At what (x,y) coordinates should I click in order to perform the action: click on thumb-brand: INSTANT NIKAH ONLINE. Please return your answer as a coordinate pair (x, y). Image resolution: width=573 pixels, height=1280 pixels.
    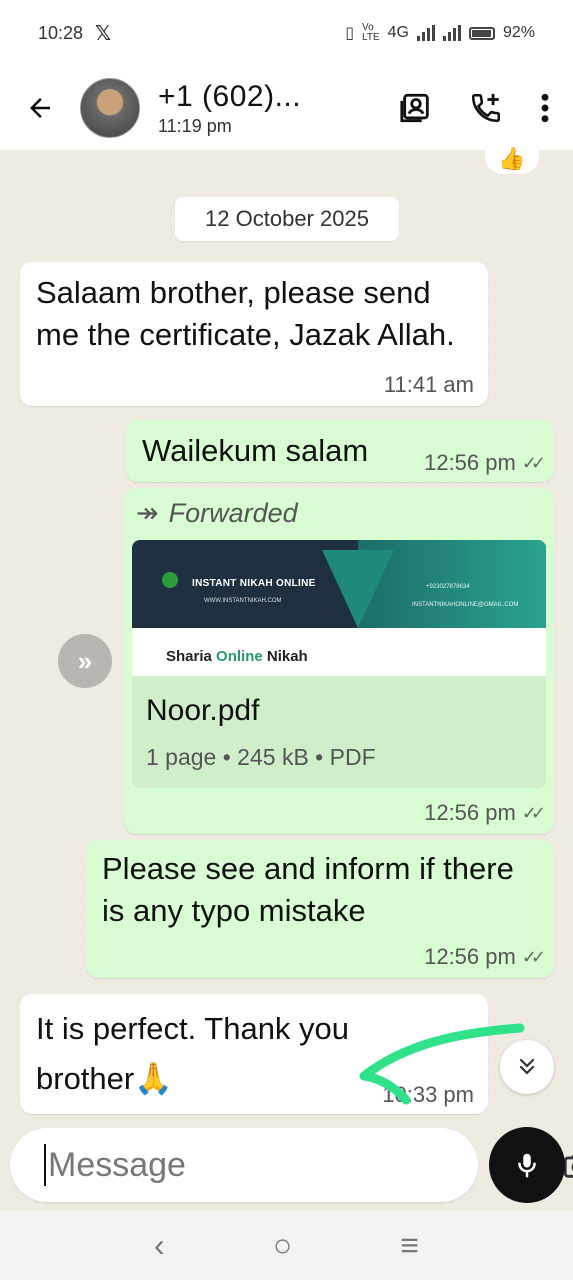
    Looking at the image, I should click on (254, 583).